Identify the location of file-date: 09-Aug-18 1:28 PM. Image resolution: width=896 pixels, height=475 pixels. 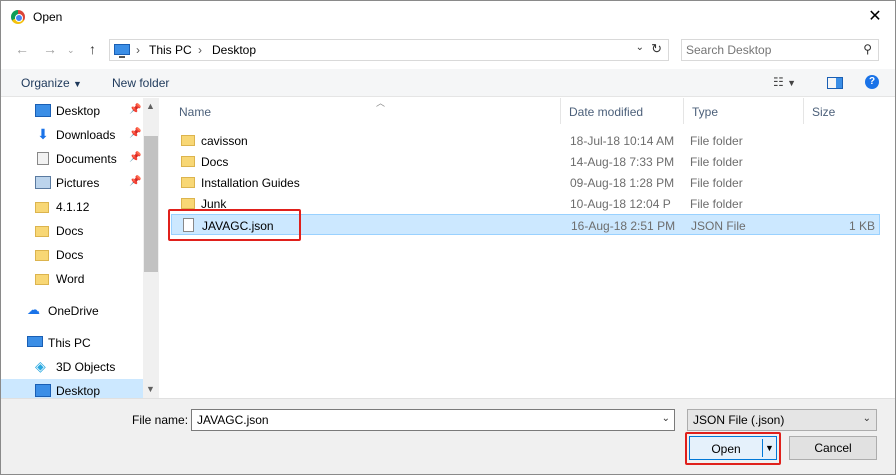
(622, 183).